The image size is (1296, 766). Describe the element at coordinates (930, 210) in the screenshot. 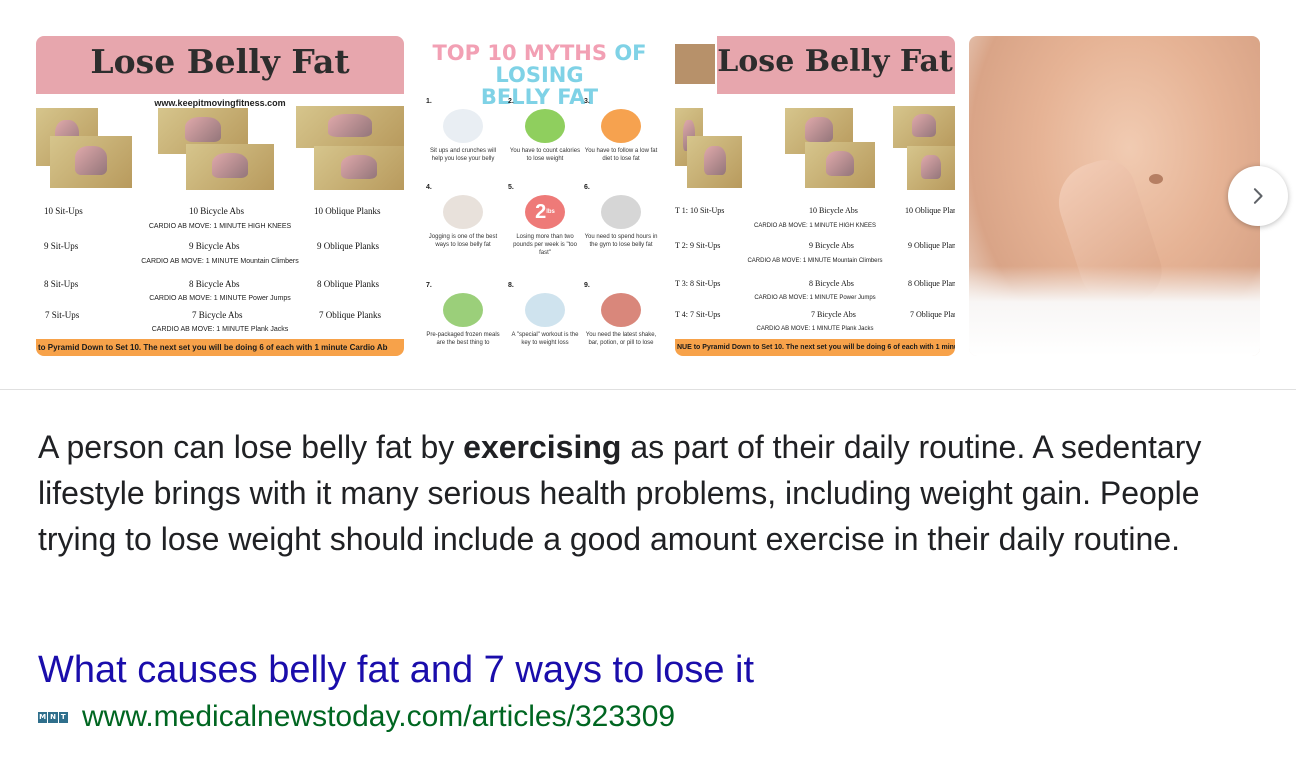

I see `row-label: 10 Oblique Plan` at that location.